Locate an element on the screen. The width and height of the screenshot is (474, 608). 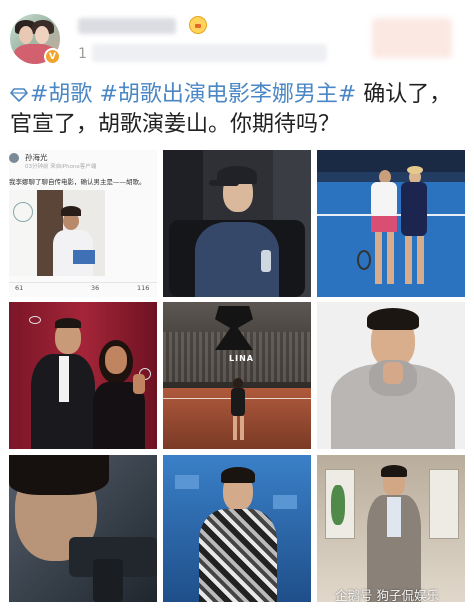
screenshot-time: 03分钟前 来自iPhone客户端 is located at coordinates (61, 167).